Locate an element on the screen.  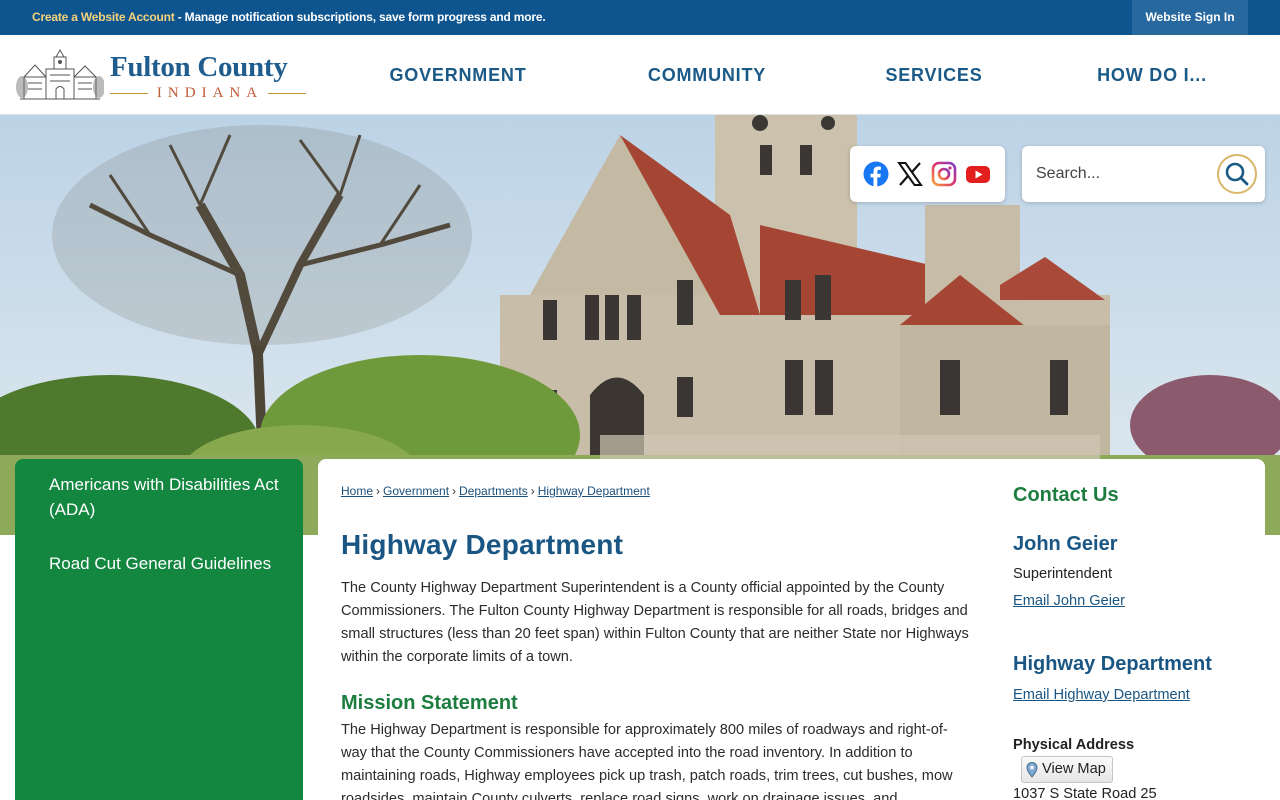
page-title: Highway Department is located at coordinates (482, 544).